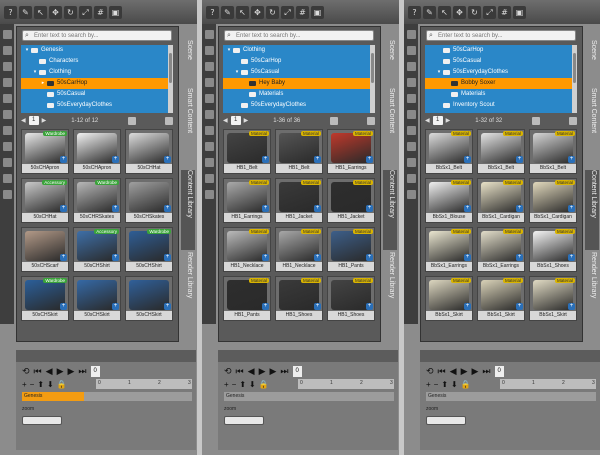 This screenshot has width=600, height=455. What do you see at coordinates (43, 83) in the screenshot?
I see `expand-right-icon: ▸` at bounding box center [43, 83].